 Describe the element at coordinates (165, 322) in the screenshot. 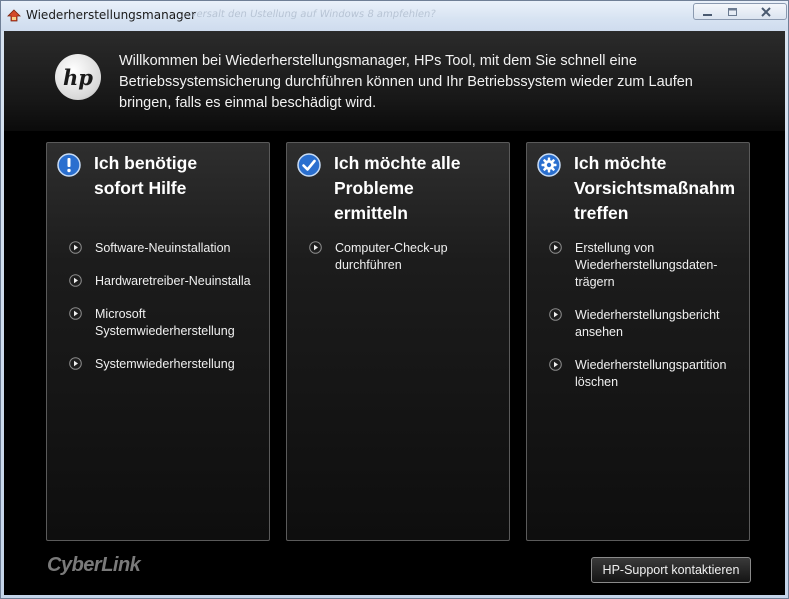

I see `item-label: Microsoft Systemwiederherstellung` at that location.